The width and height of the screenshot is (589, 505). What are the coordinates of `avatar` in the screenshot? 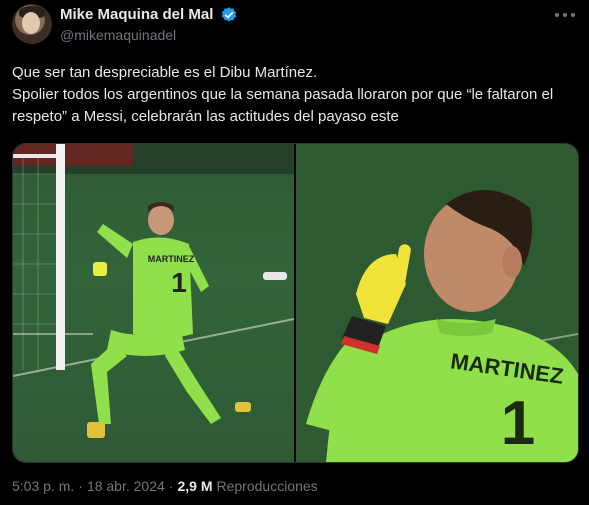 It's located at (32, 24).